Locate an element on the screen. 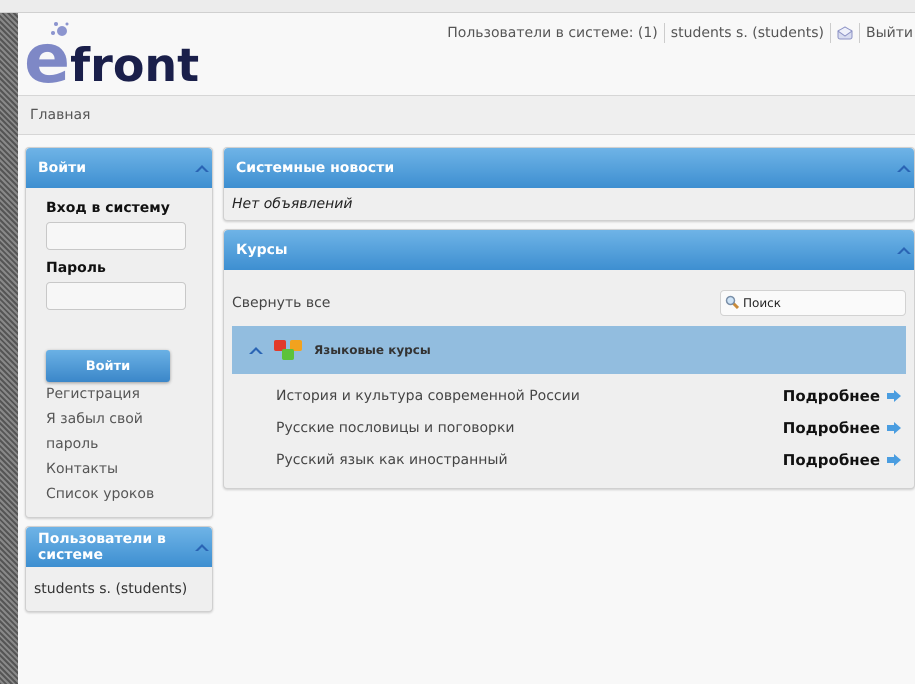 The height and width of the screenshot is (684, 915). breadcrumb: Главная is located at coordinates (60, 115).